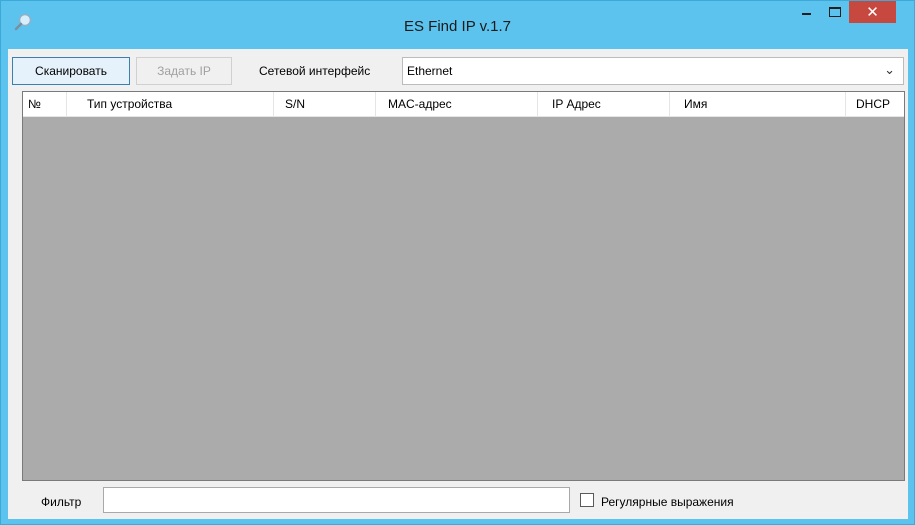 The height and width of the screenshot is (525, 915). Describe the element at coordinates (45, 104) in the screenshot. I see `column-header-number: №` at that location.